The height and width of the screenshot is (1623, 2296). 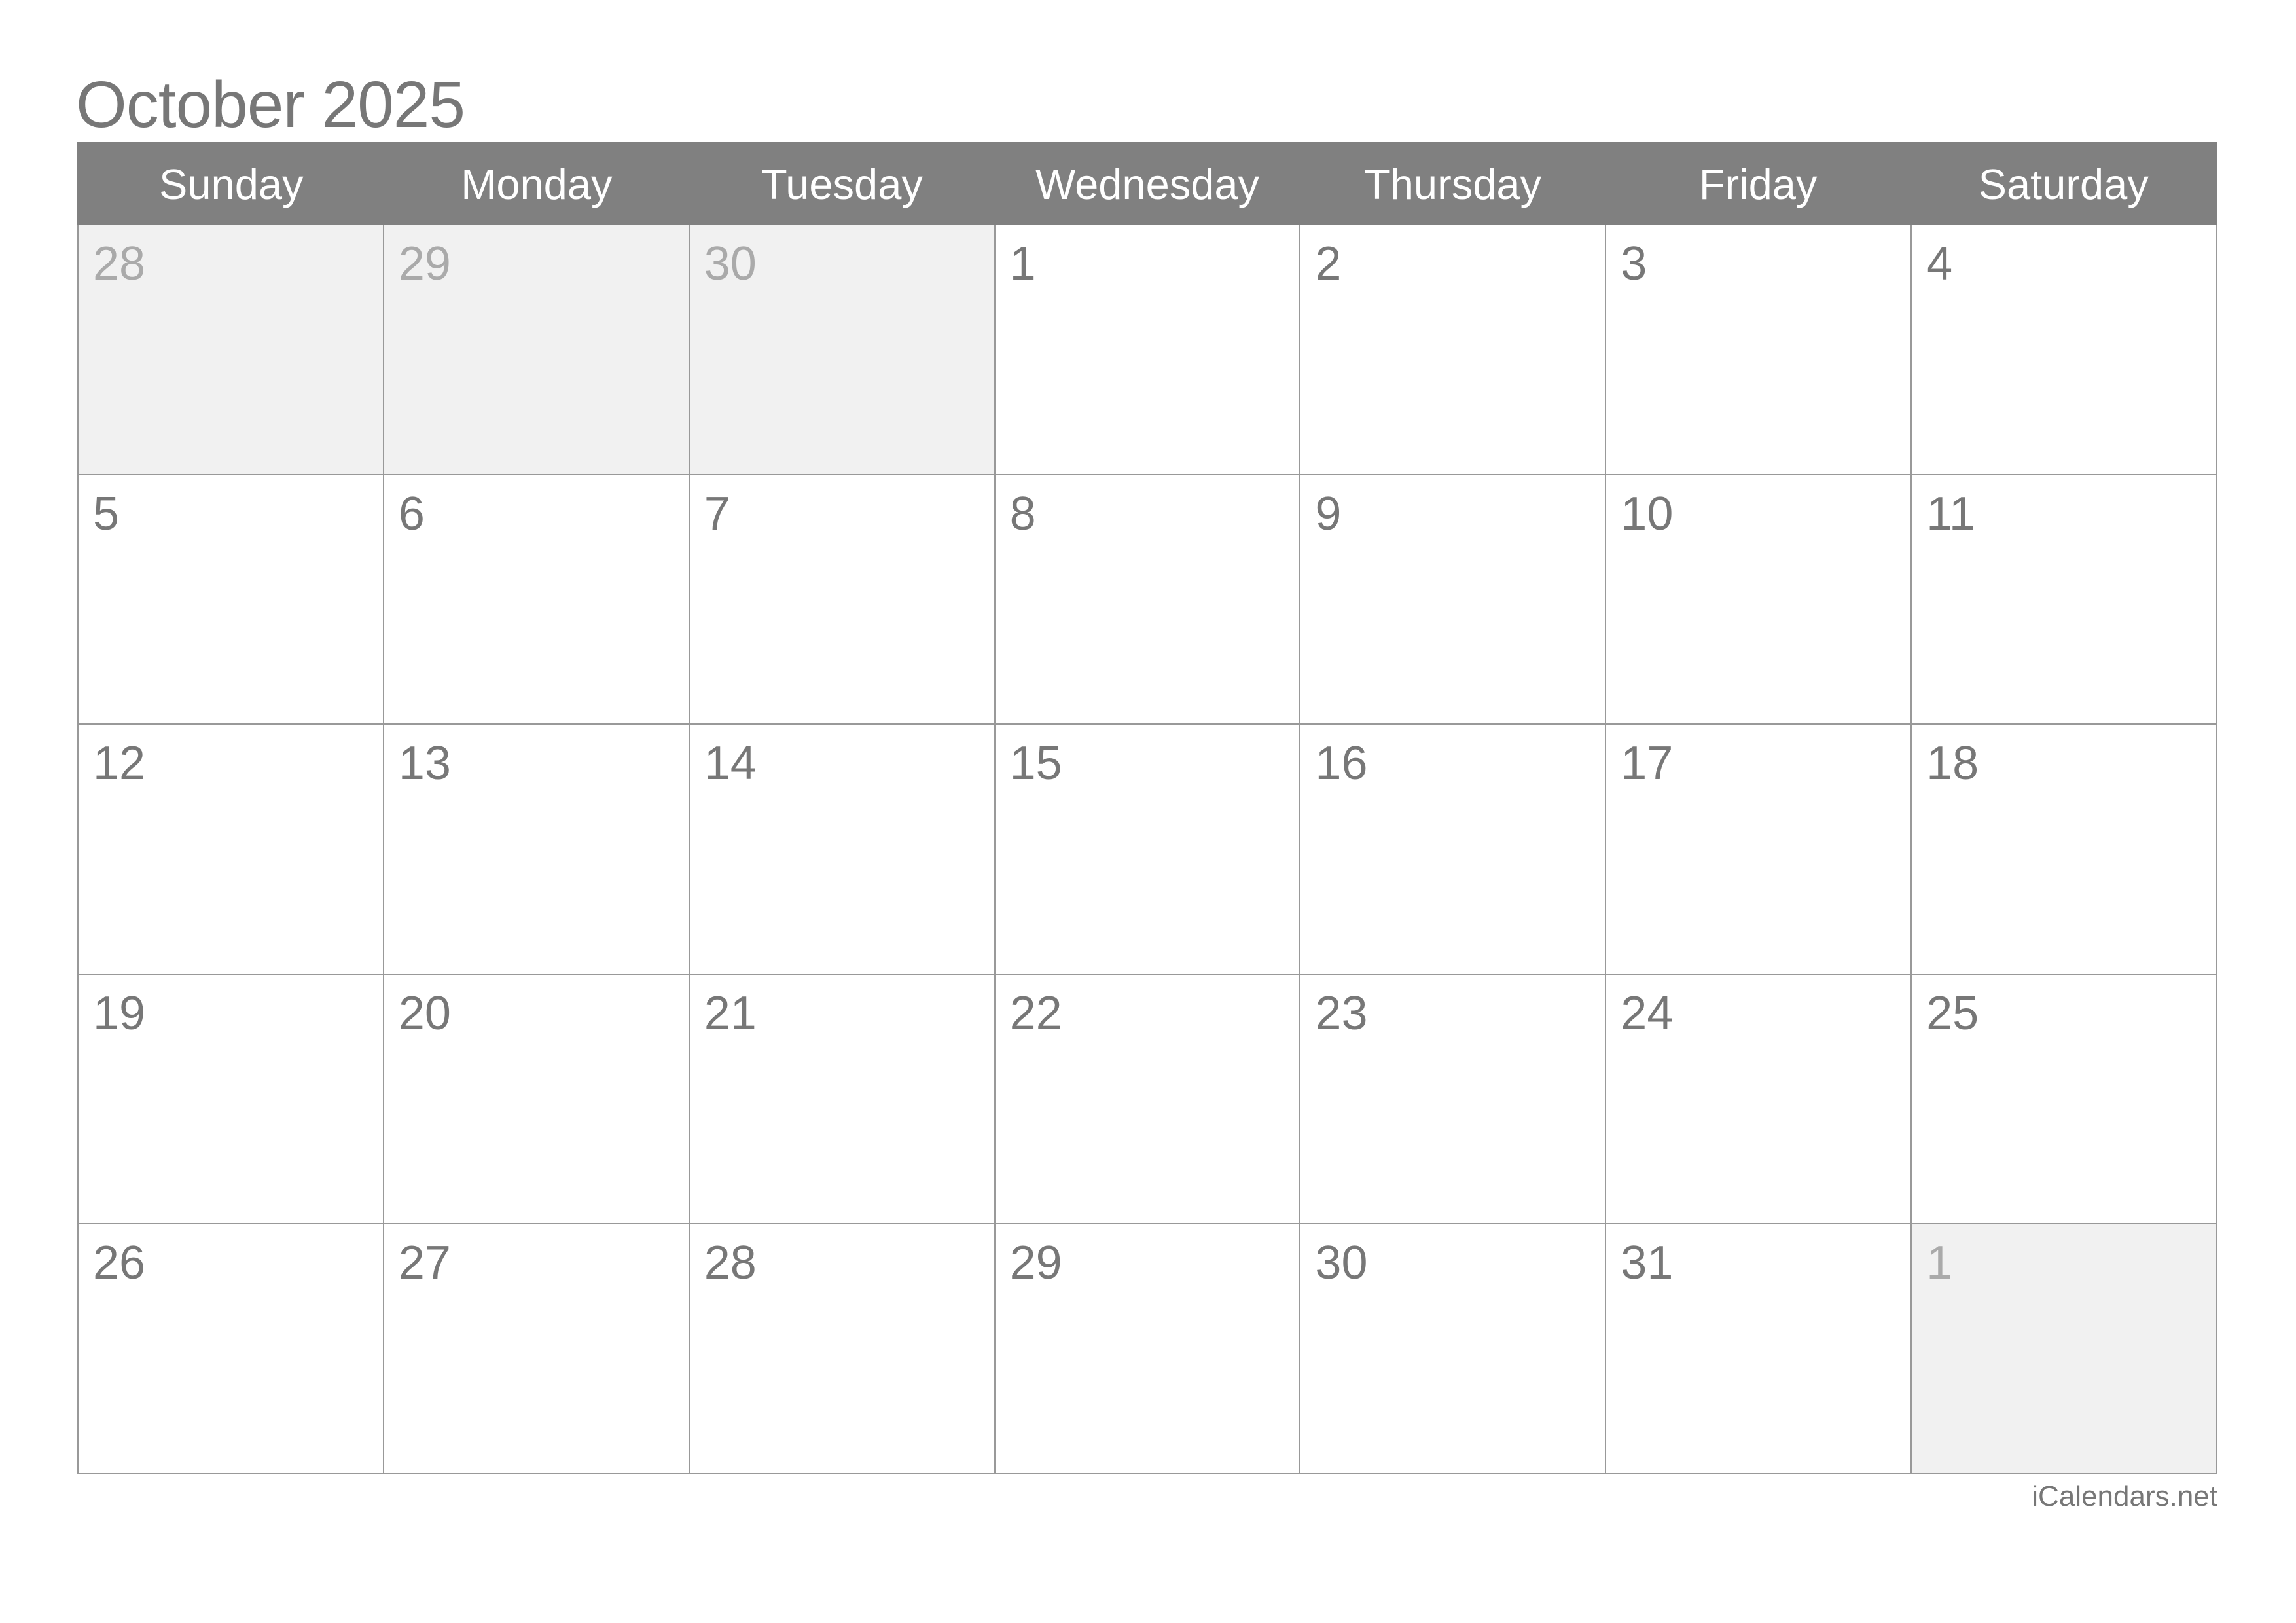 I want to click on day-cell: 2, so click(x=1453, y=350).